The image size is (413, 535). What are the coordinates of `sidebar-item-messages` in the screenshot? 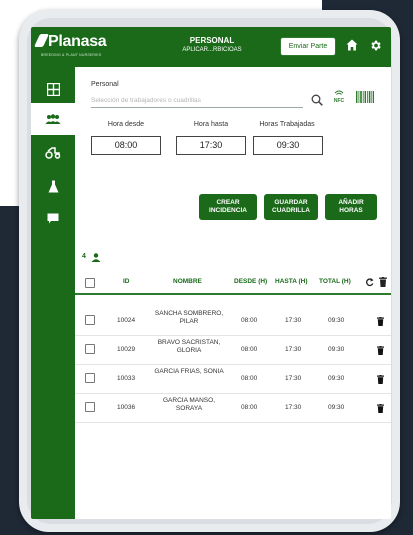 It's located at (53, 218).